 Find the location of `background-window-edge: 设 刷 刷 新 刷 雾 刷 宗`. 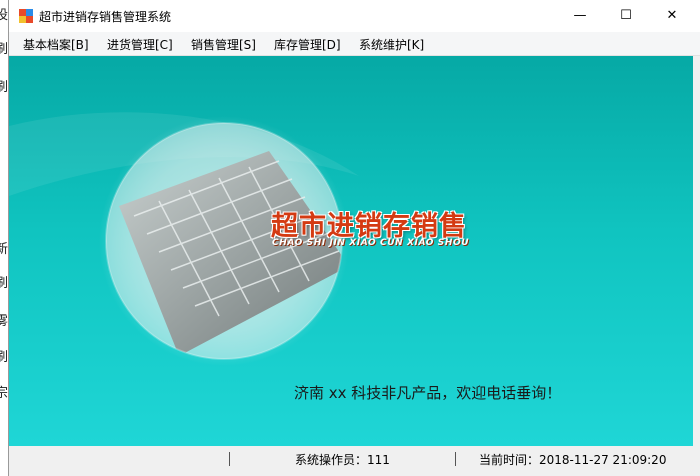

background-window-edge: 设 刷 刷 新 刷 雾 刷 宗 is located at coordinates (4, 238).